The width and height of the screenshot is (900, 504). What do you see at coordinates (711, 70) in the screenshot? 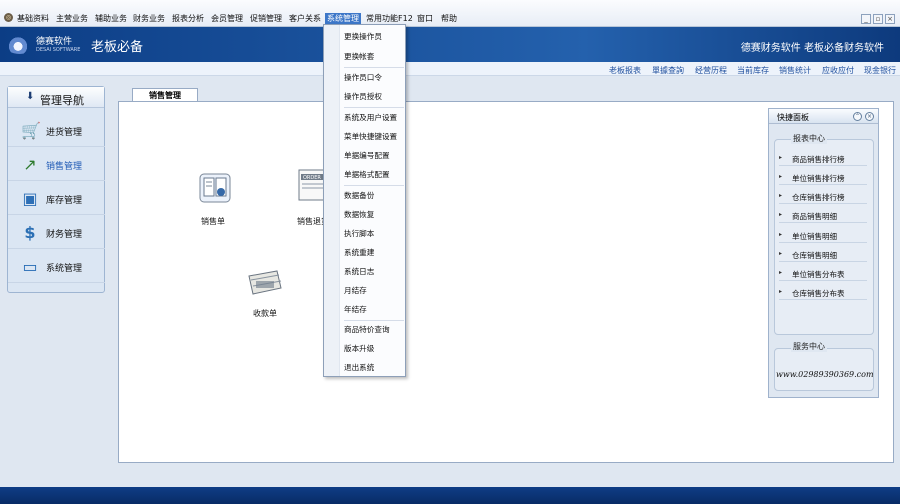
I see `quicklink-business-history: 经营历程` at bounding box center [711, 70].